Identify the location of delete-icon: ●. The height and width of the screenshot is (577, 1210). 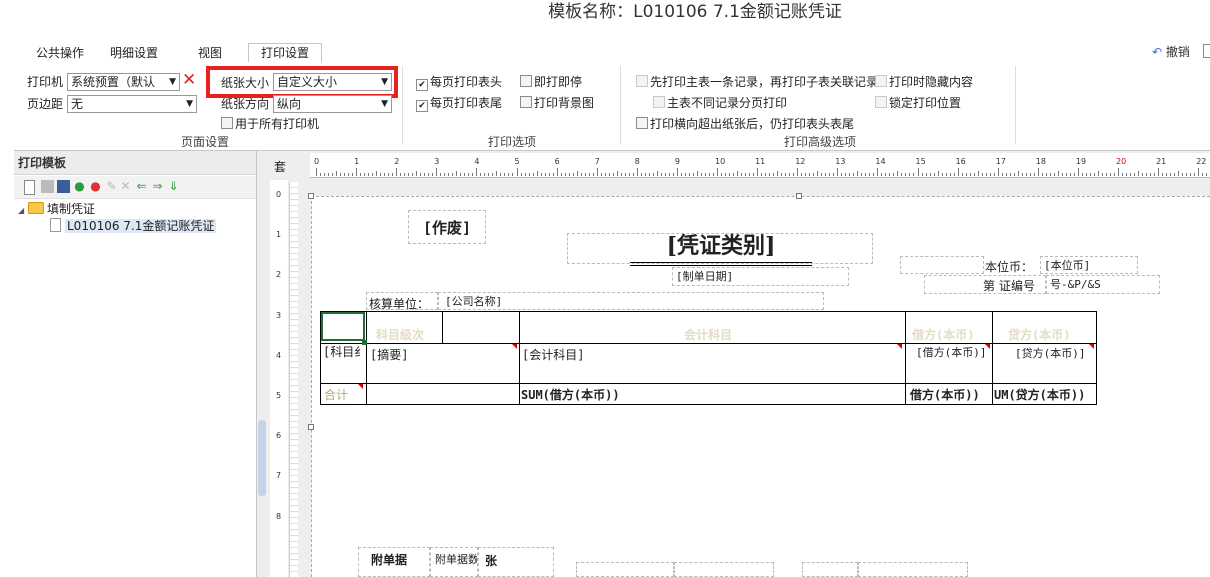
(95, 186).